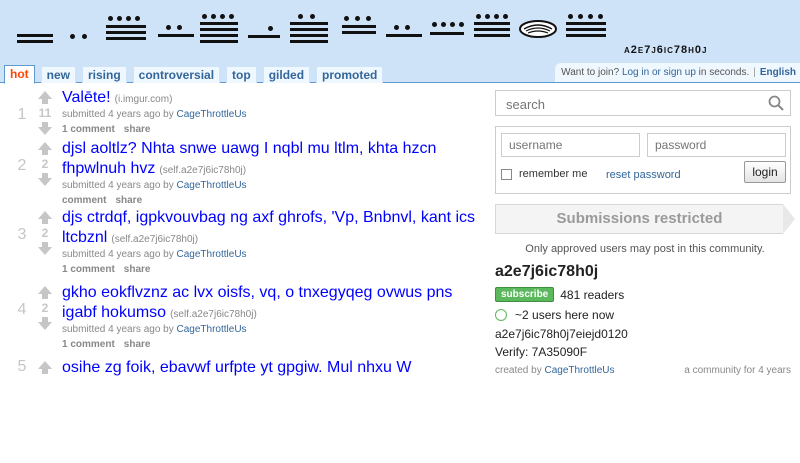 The image size is (800, 463). What do you see at coordinates (538, 29) in the screenshot?
I see `shell-zero-icon` at bounding box center [538, 29].